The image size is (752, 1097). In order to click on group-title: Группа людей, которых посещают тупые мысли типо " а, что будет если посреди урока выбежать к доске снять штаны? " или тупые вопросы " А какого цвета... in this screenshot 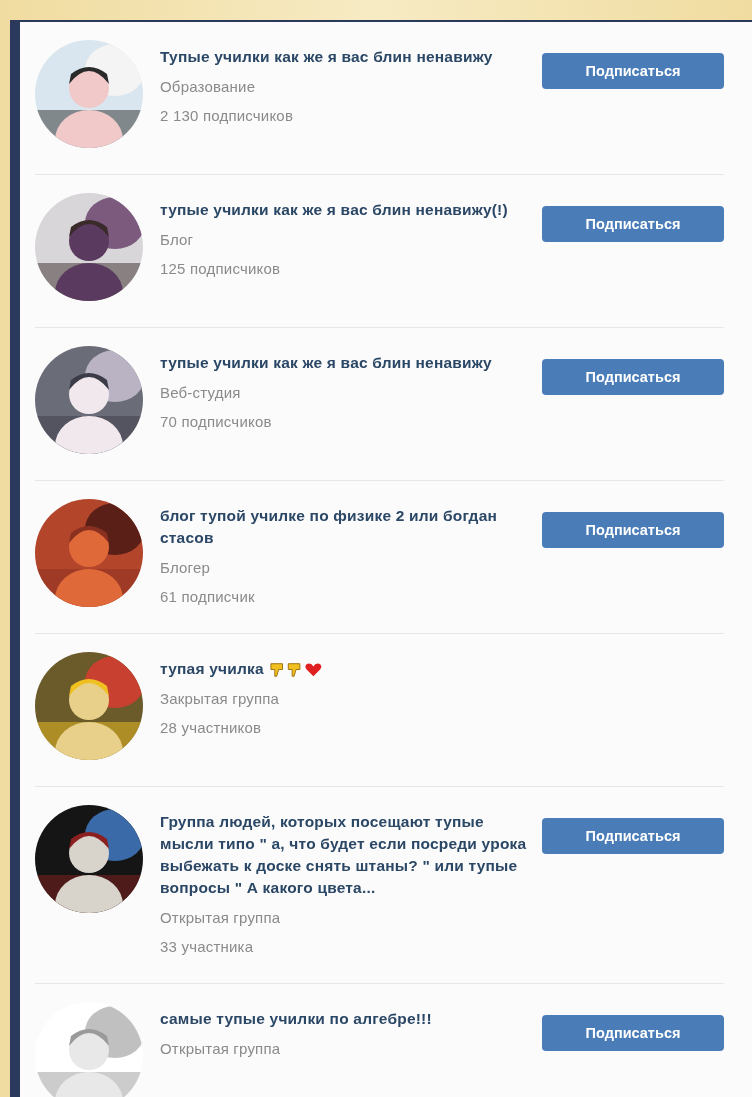, I will do `click(345, 855)`.